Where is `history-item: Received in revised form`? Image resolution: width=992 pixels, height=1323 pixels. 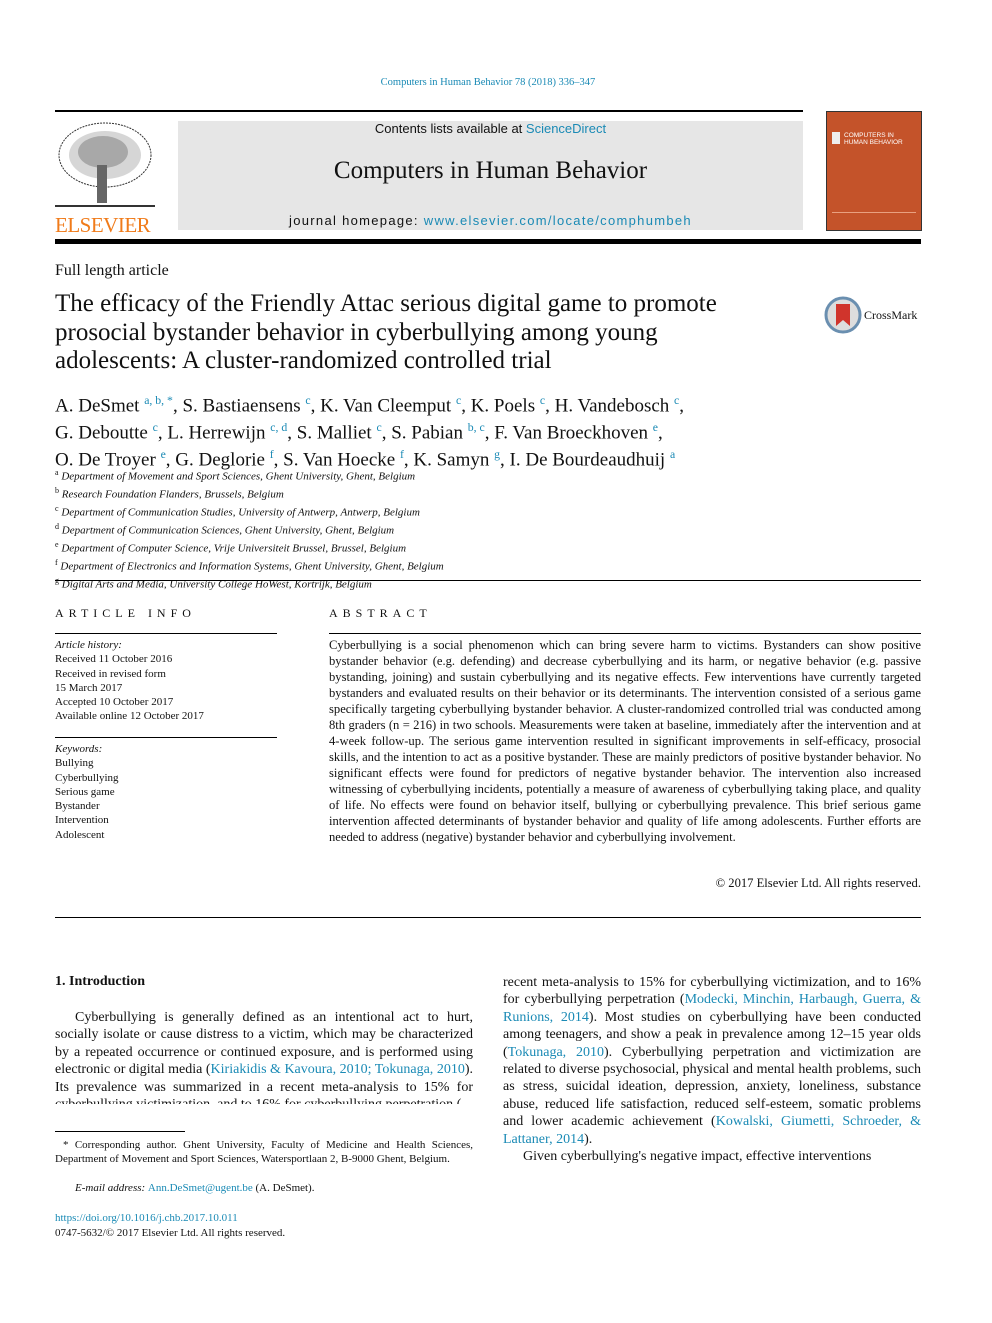 history-item: Received in revised form is located at coordinates (110, 673).